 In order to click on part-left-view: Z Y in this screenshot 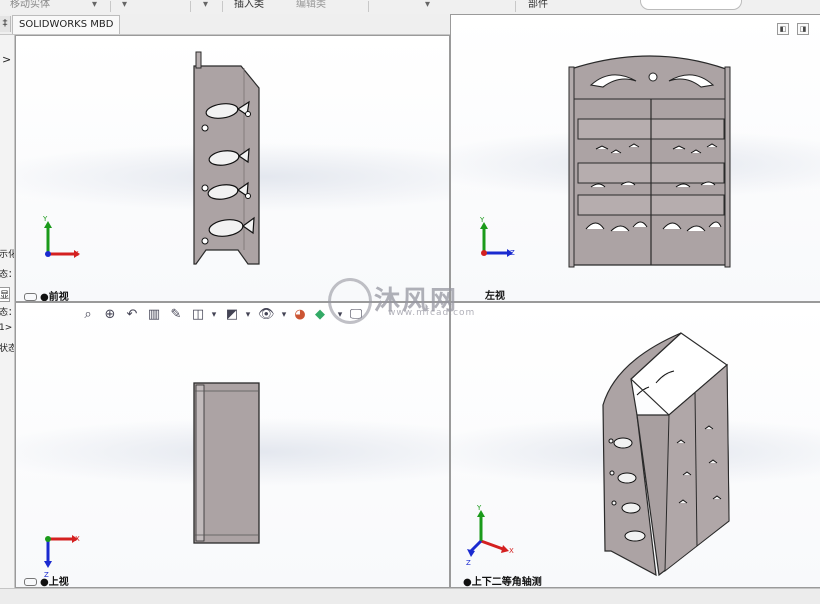, I will do `click(605, 161)`.